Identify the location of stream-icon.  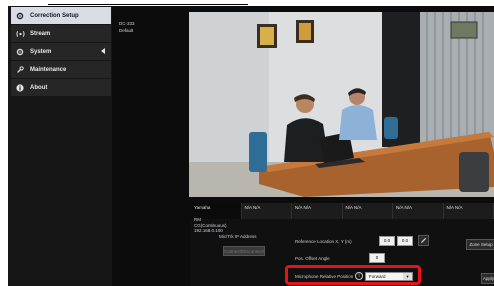
(20, 34).